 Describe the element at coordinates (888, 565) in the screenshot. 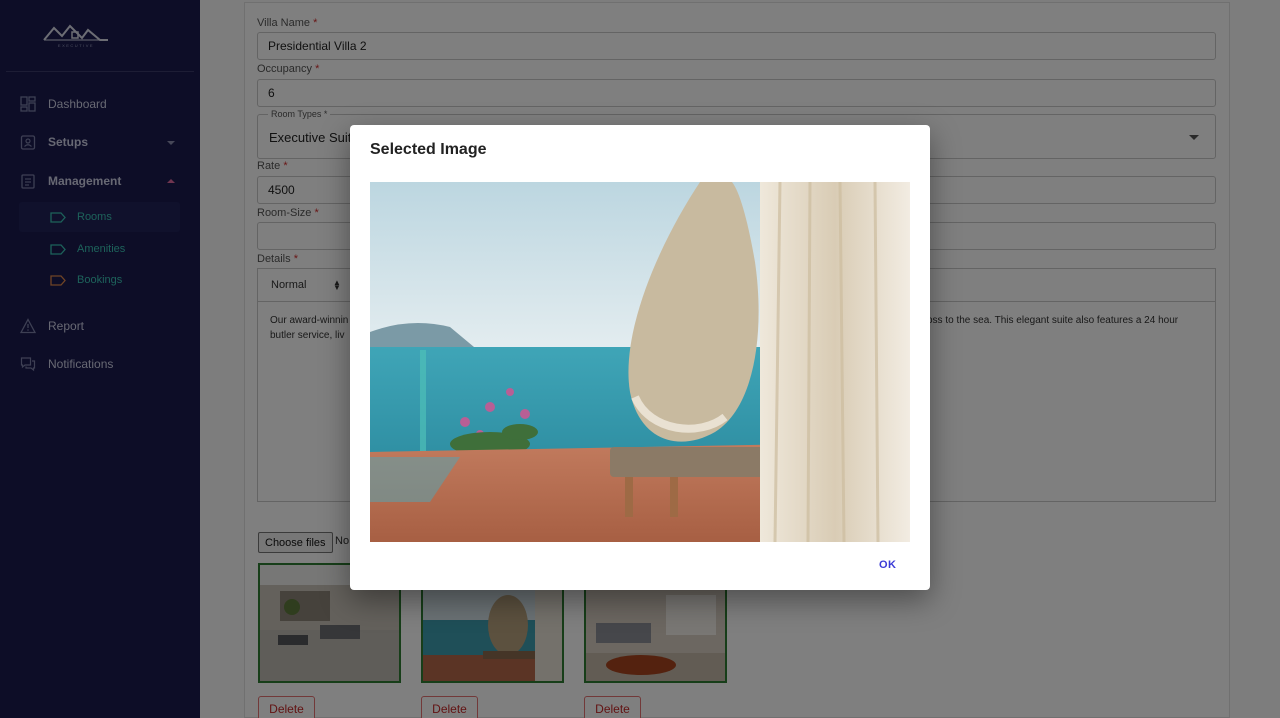

I see `ok-button: OK` at that location.